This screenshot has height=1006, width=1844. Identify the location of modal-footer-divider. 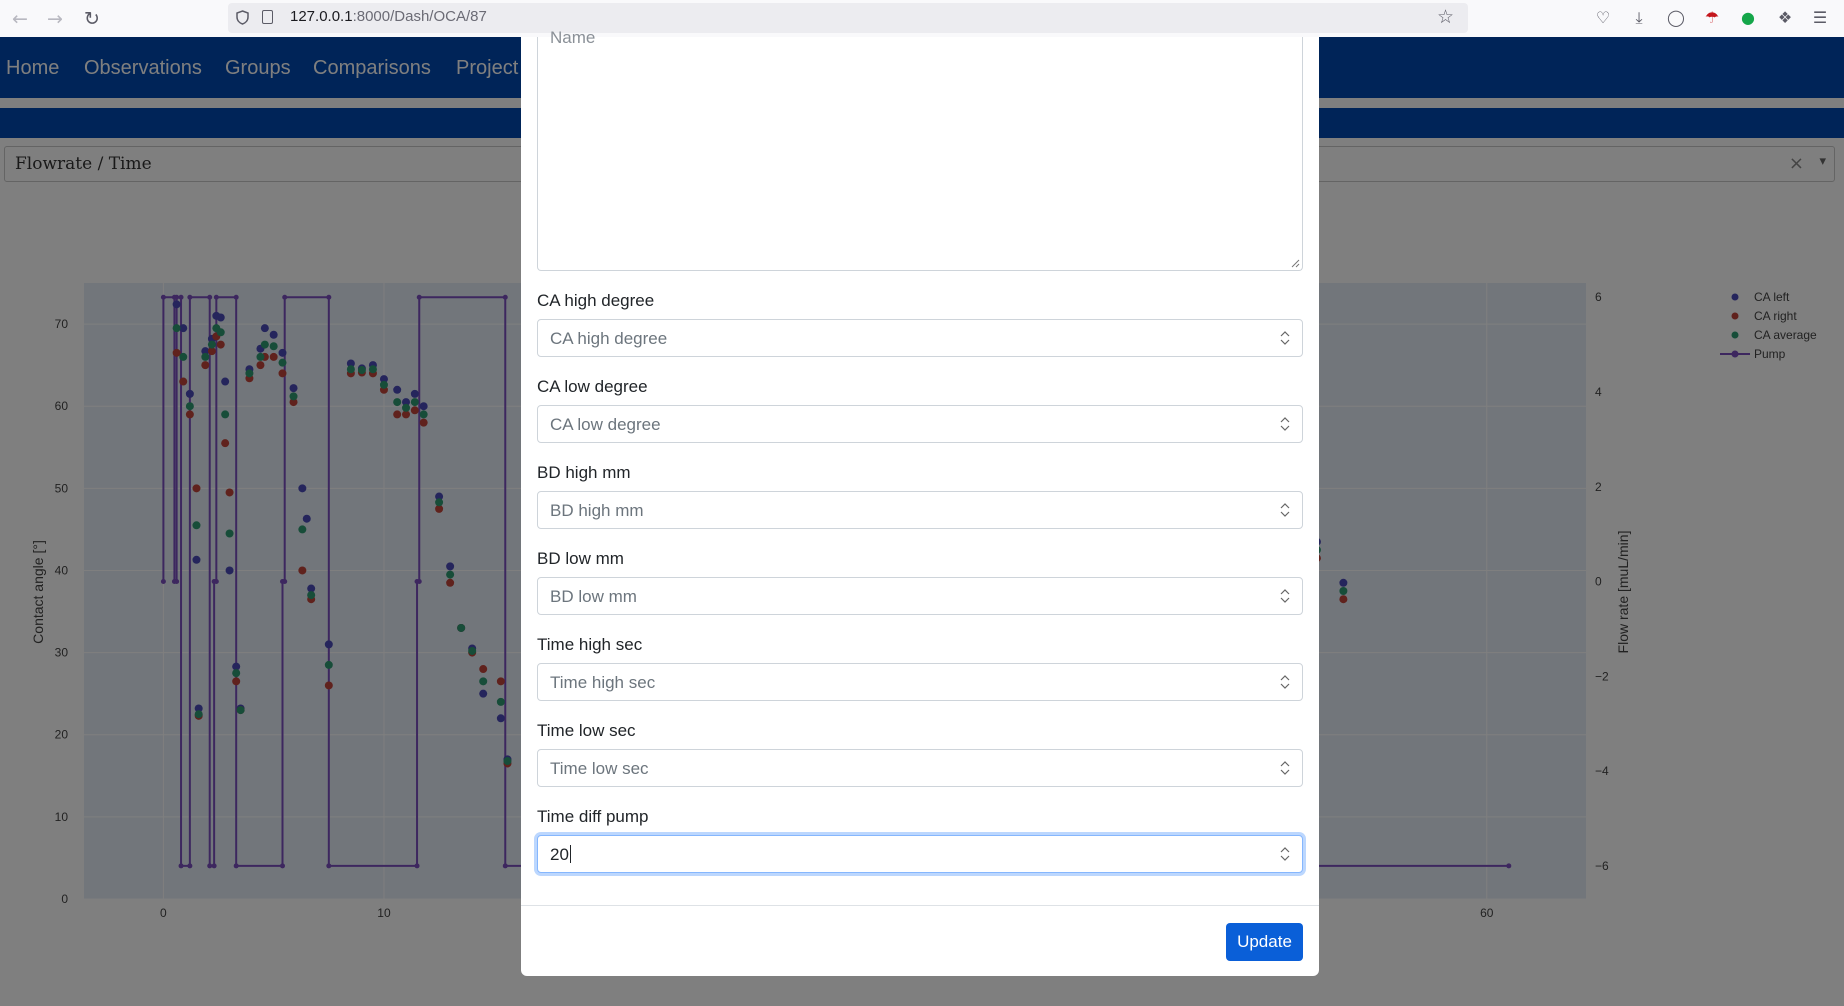
(920, 905).